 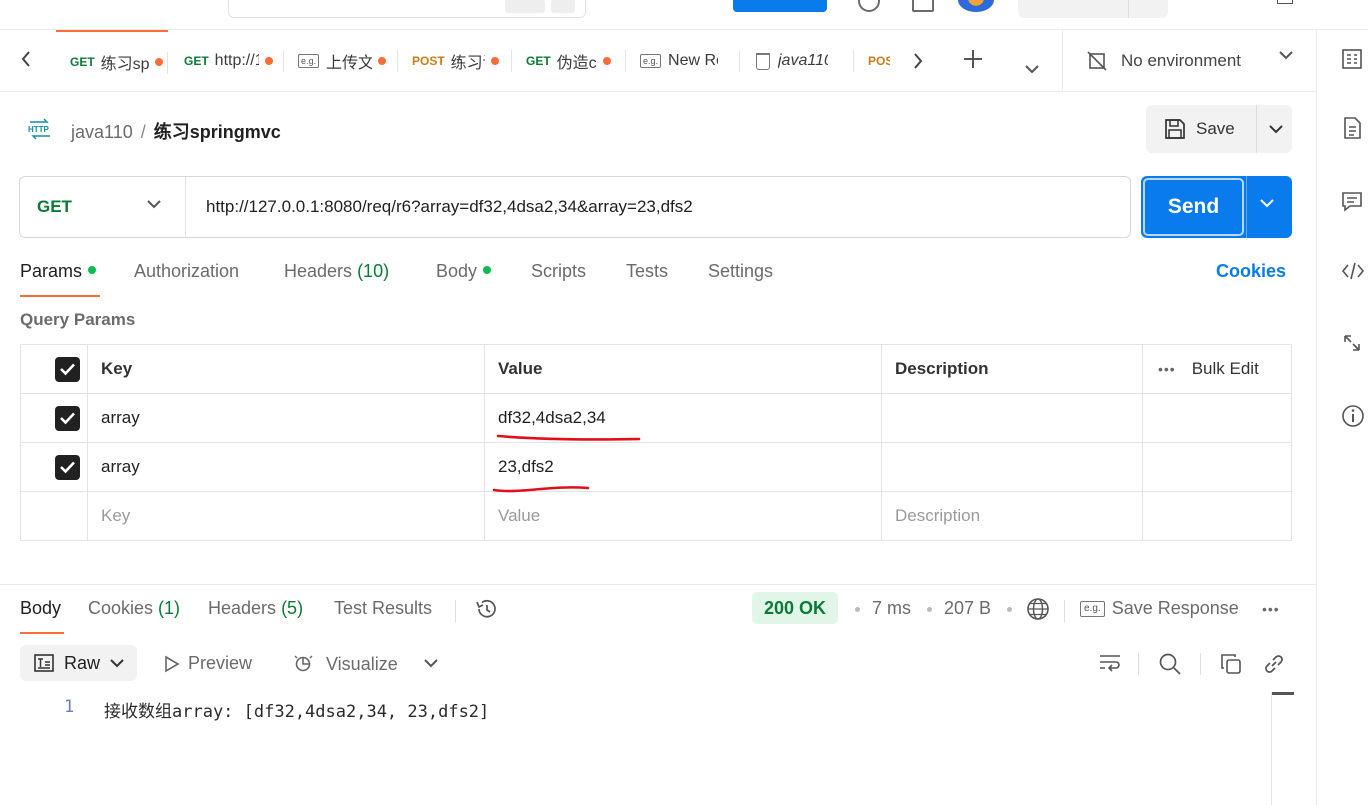 I want to click on info-icon, so click(x=1353, y=416).